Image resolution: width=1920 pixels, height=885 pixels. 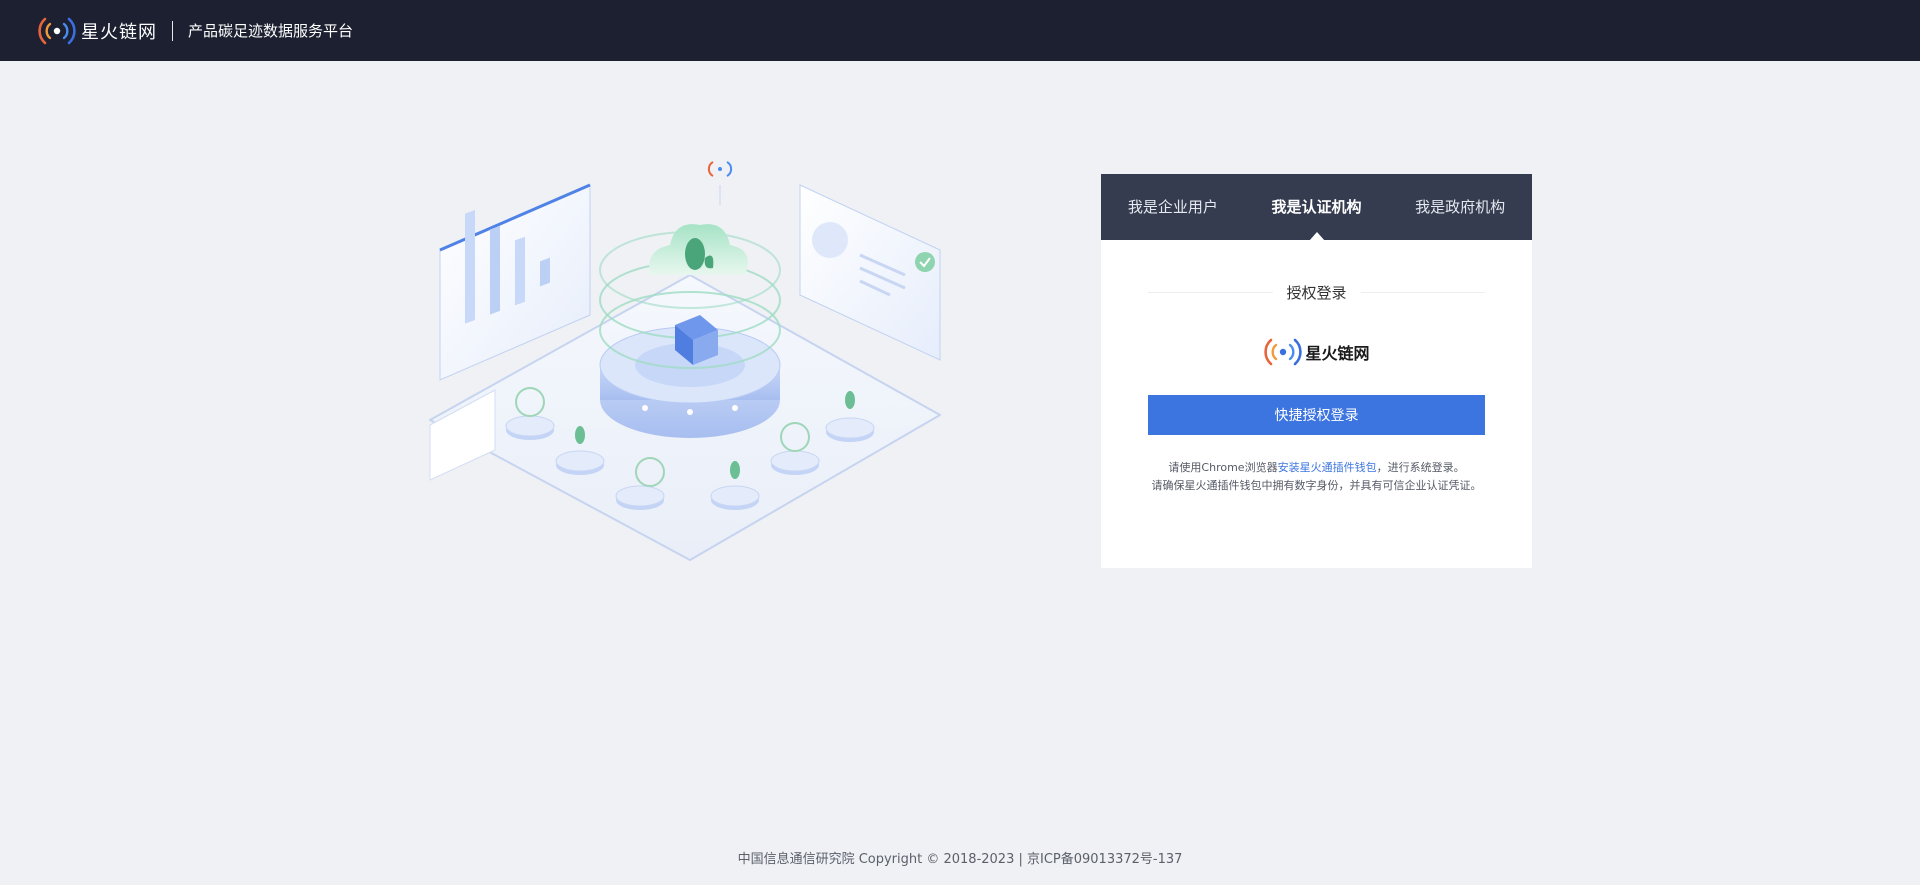 What do you see at coordinates (925, 262) in the screenshot?
I see `check-badge-icon` at bounding box center [925, 262].